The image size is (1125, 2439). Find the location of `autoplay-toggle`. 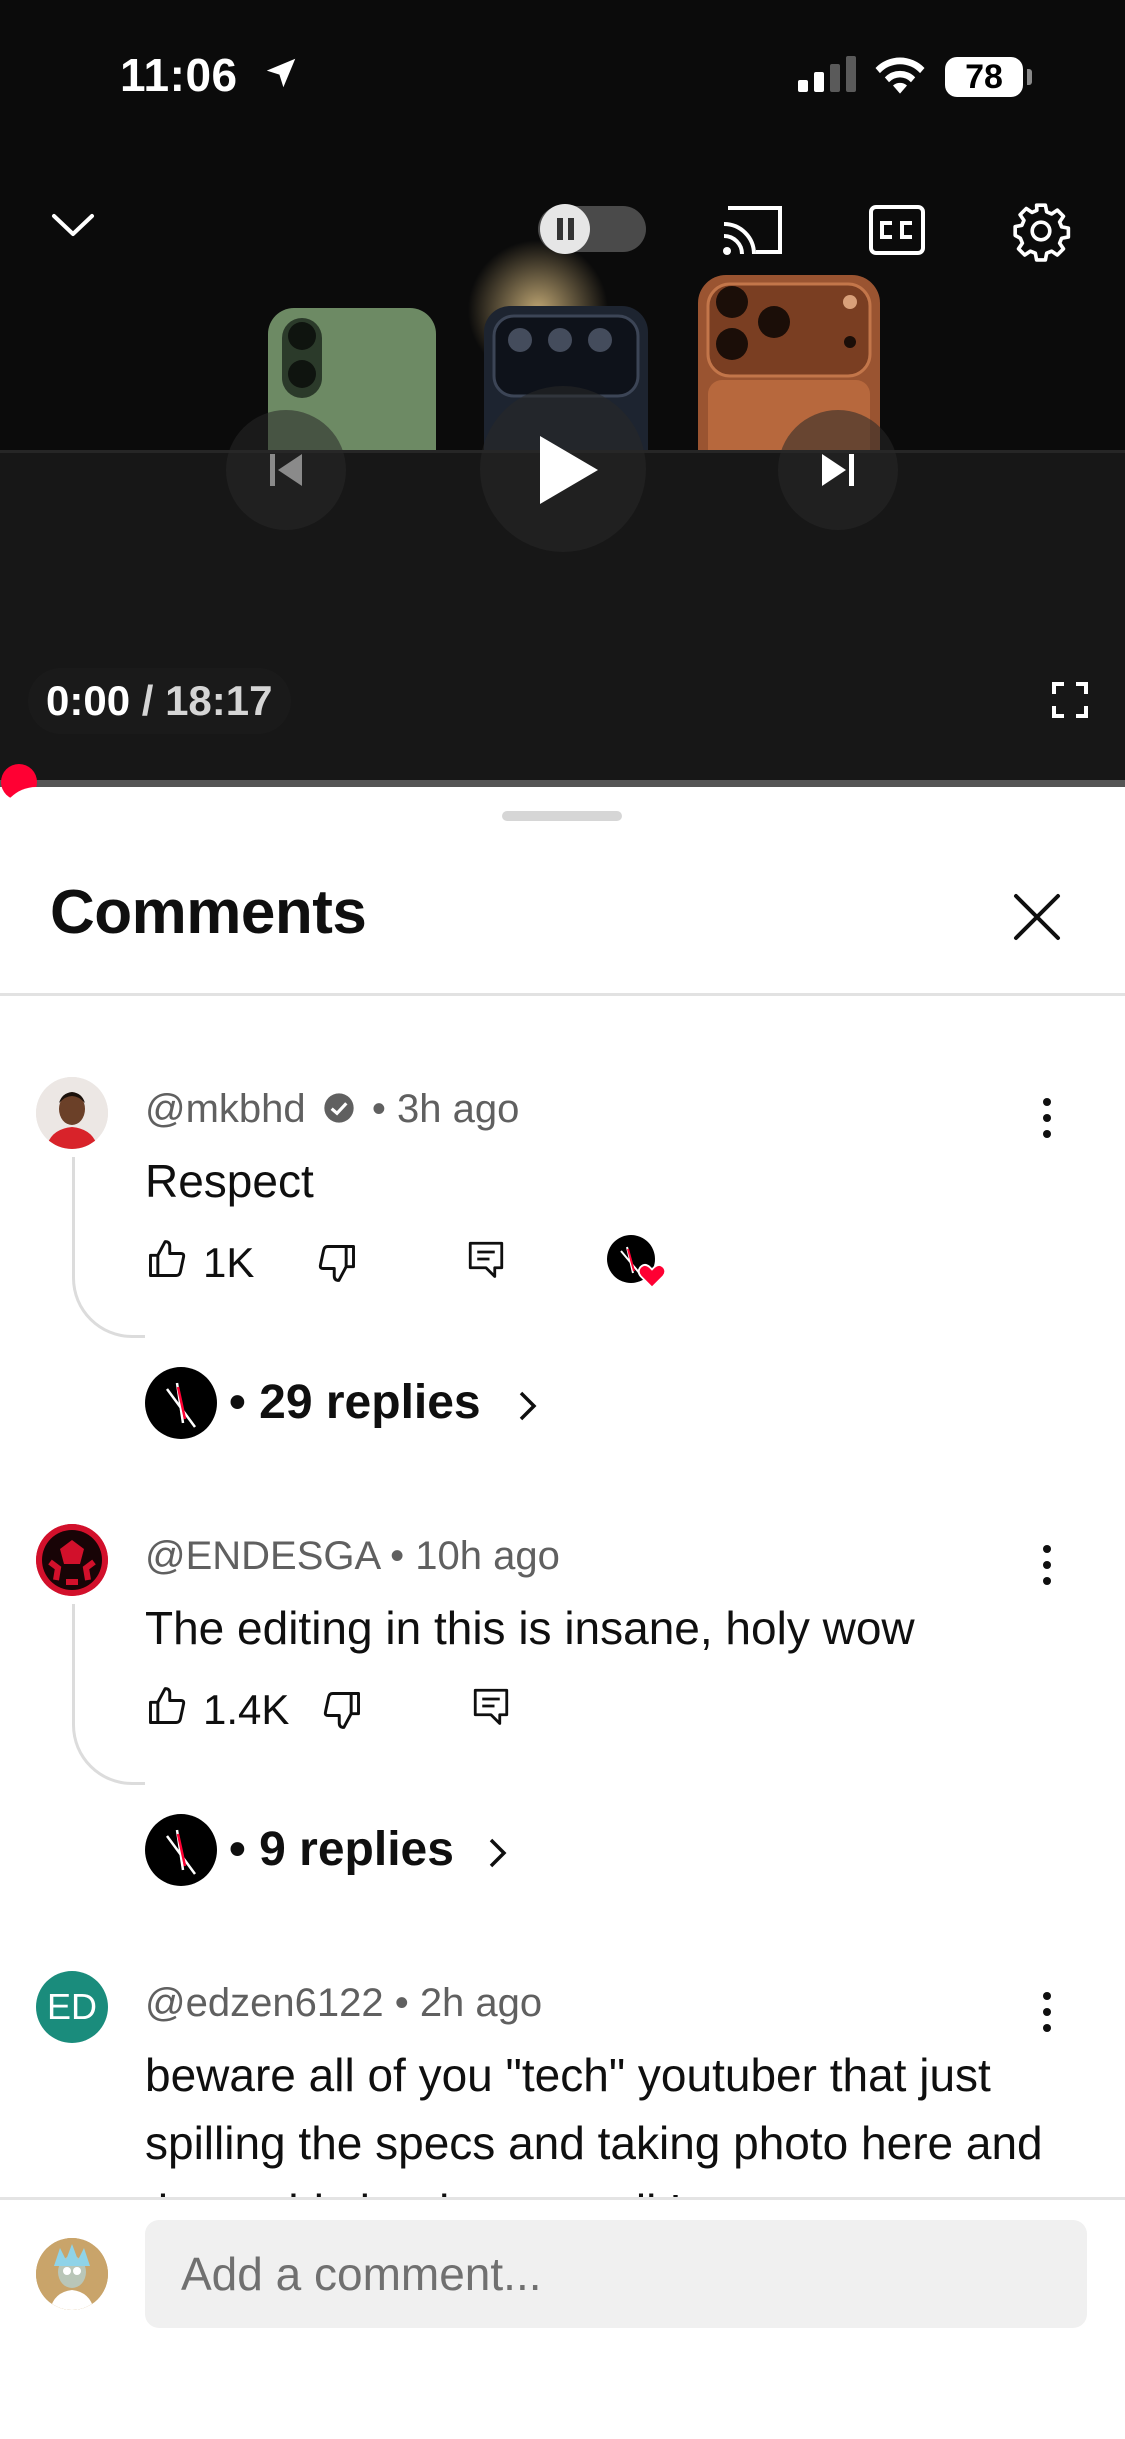

autoplay-toggle is located at coordinates (592, 229).